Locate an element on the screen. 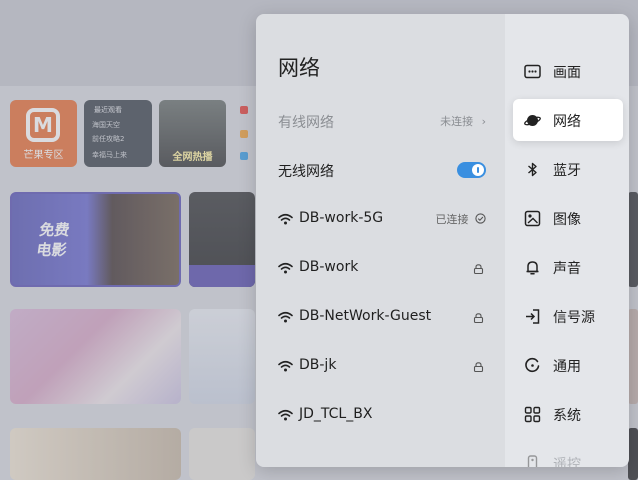 This screenshot has width=638, height=480. input-source-icon is located at coordinates (533, 316).